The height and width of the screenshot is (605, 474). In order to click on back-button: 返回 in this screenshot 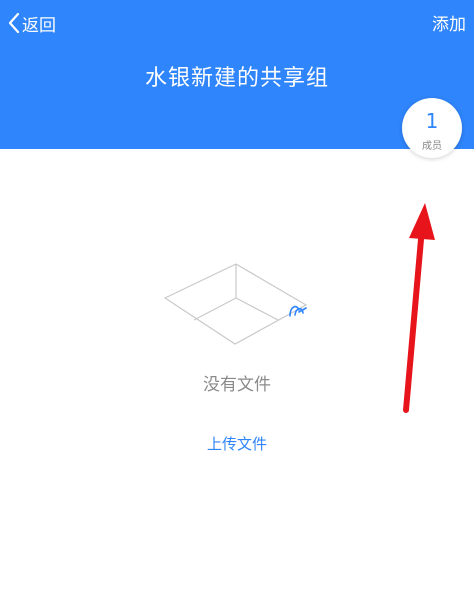, I will do `click(32, 23)`.